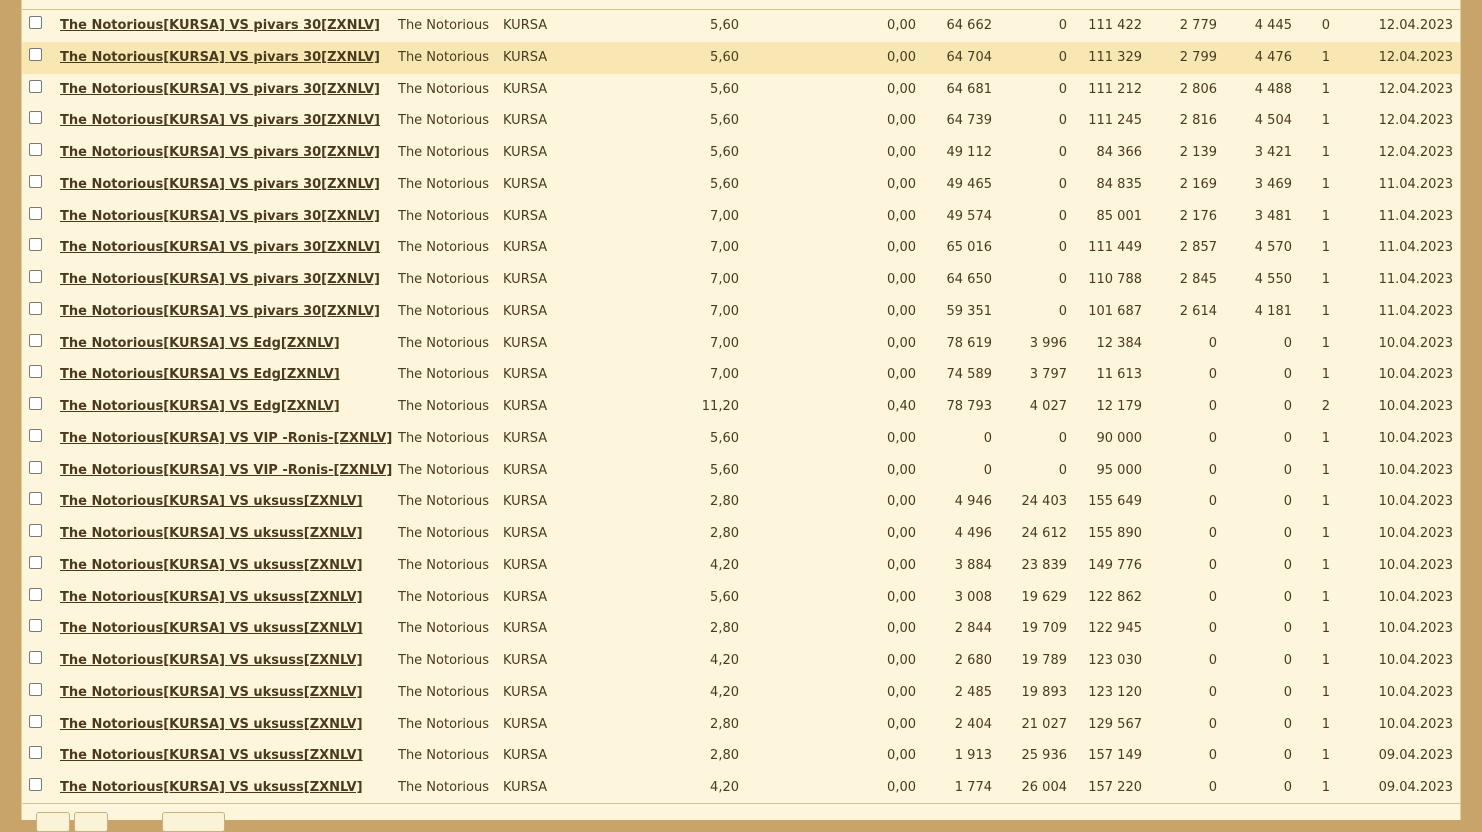 The image size is (1482, 832). What do you see at coordinates (1119, 184) in the screenshot?
I see `value-e: 84 835` at bounding box center [1119, 184].